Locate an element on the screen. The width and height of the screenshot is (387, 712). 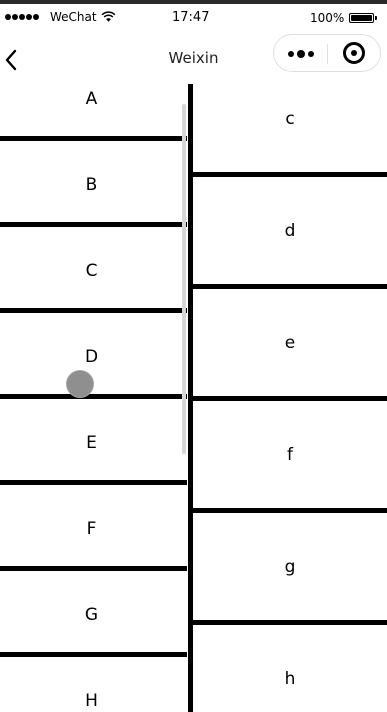
left-list-item: F is located at coordinates (93, 528).